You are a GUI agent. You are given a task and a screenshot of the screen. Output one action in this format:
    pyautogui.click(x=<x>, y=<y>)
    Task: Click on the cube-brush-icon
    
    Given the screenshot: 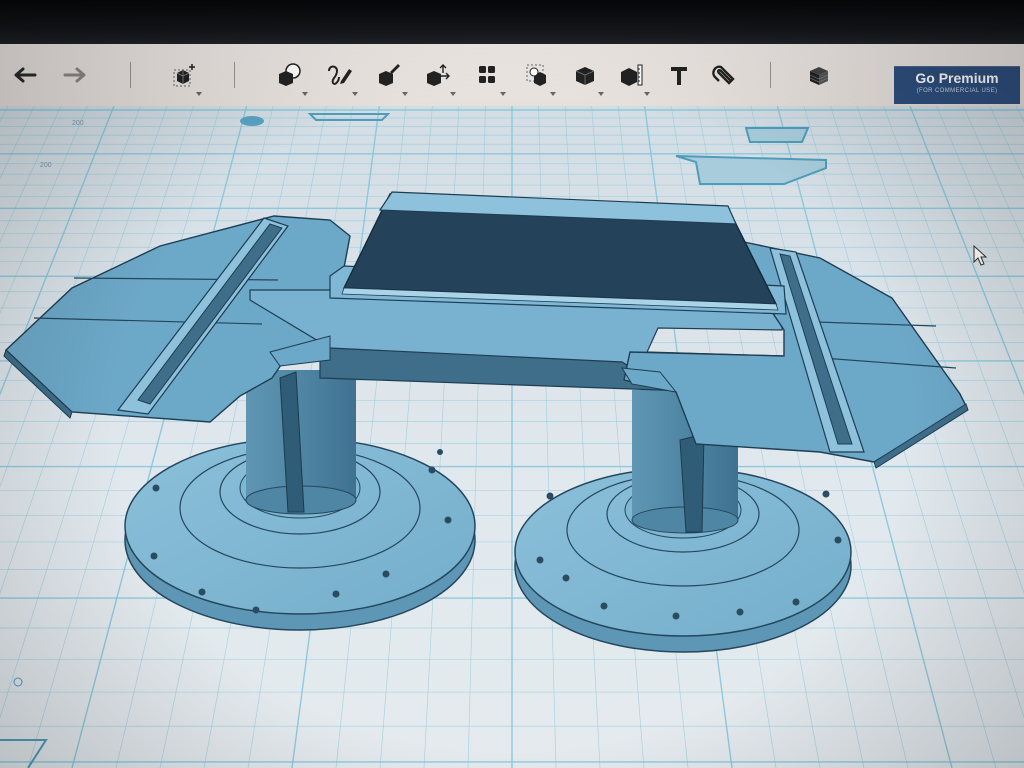 What is the action you would take?
    pyautogui.click(x=389, y=75)
    